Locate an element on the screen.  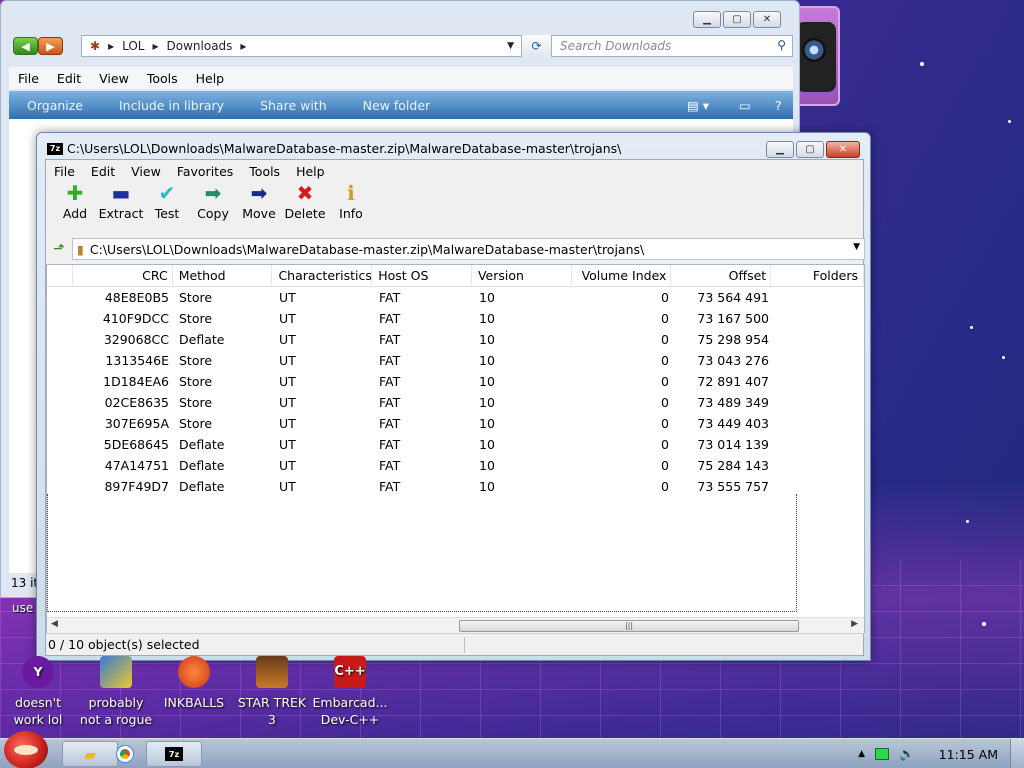
column-header-version: Version is located at coordinates (522, 275).